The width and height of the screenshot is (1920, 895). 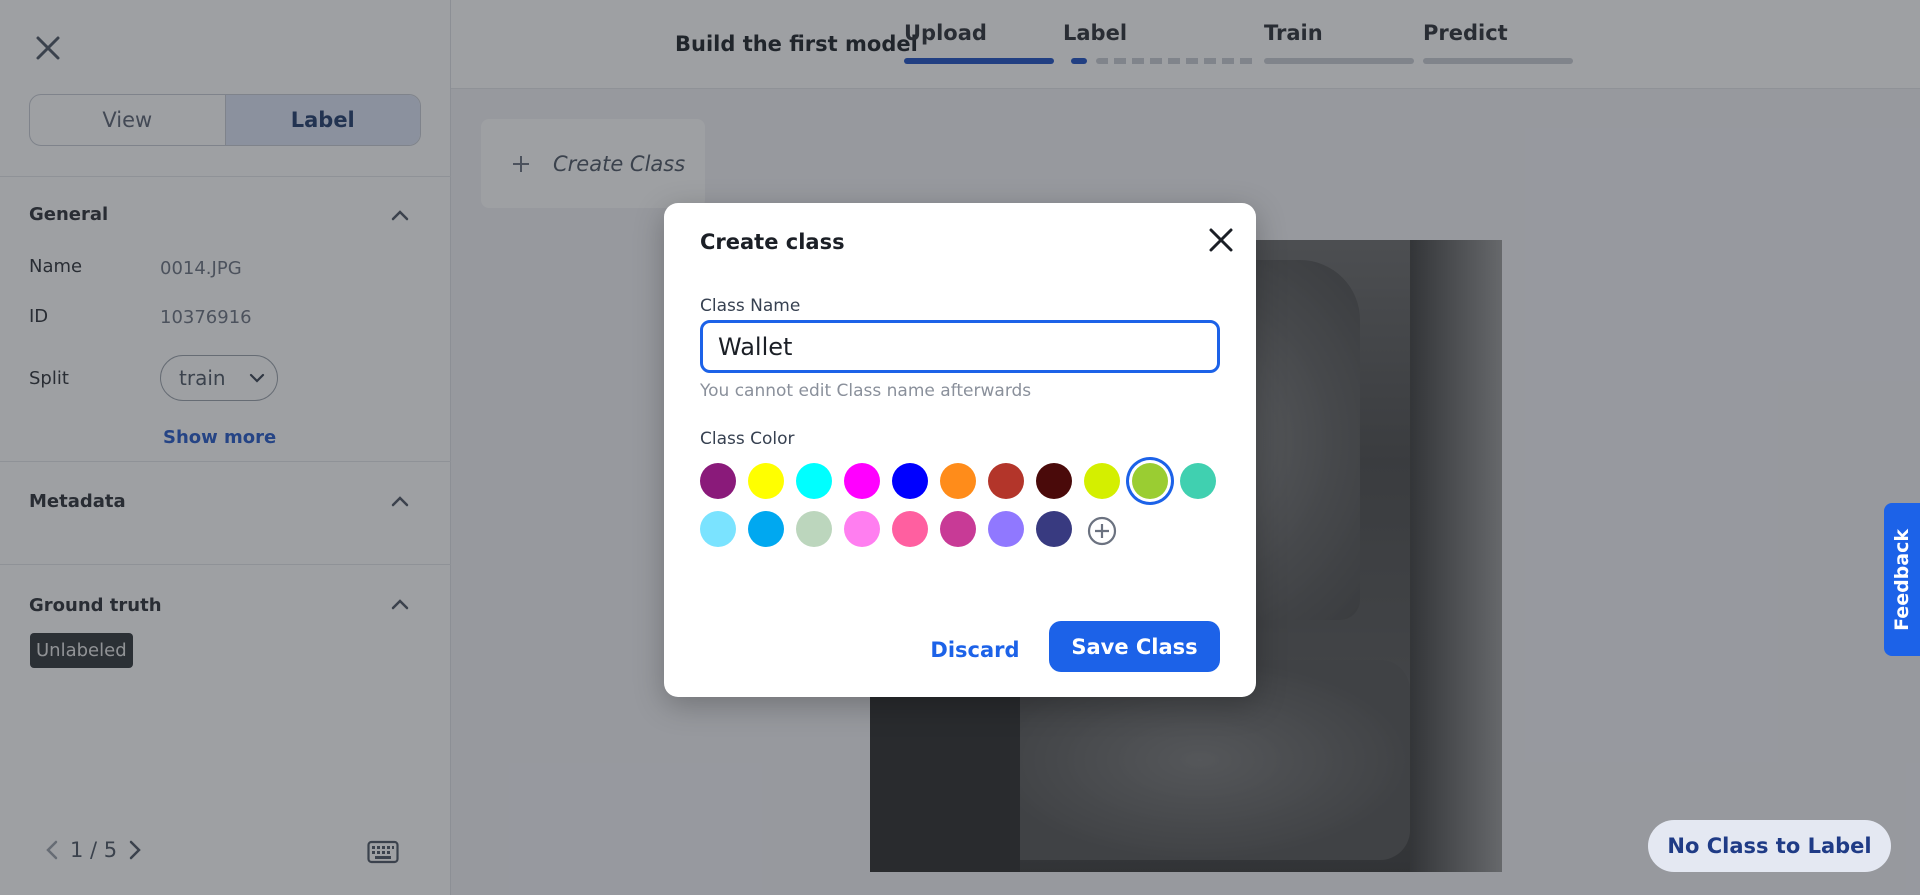 I want to click on feedback-label: Feedback, so click(x=1902, y=579).